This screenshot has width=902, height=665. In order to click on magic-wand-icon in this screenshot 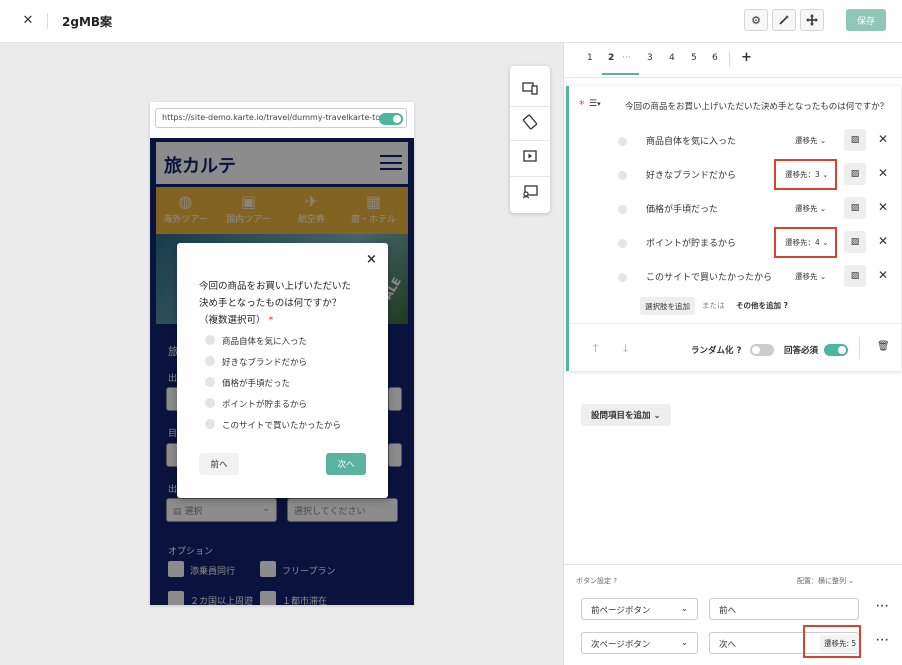, I will do `click(784, 20)`.